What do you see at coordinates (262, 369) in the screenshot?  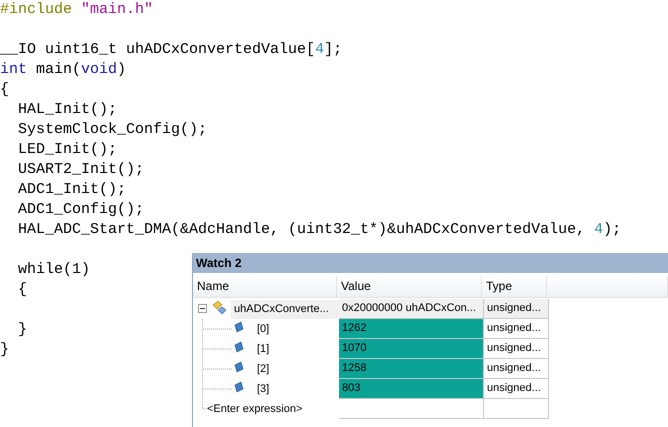 I see `element-name: [2]` at bounding box center [262, 369].